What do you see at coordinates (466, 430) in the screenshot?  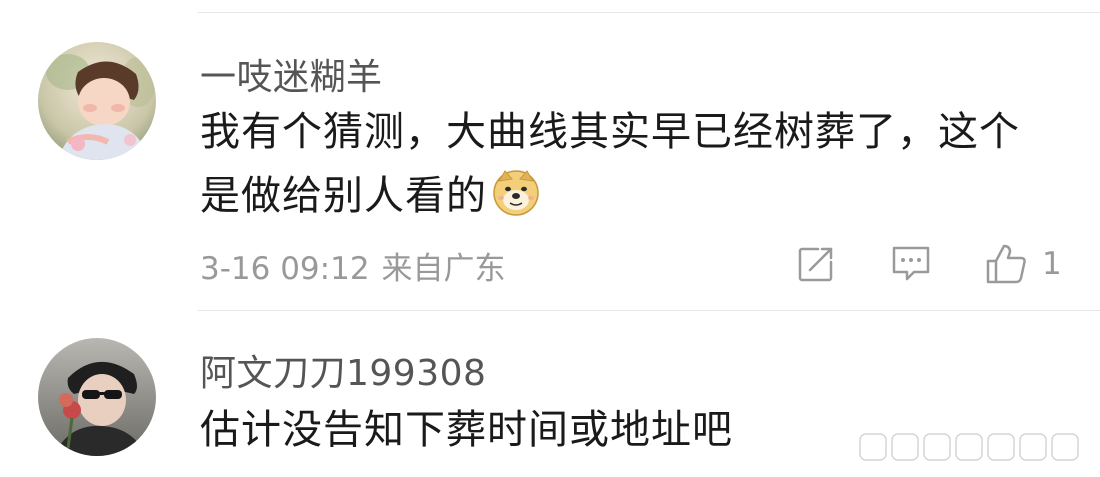 I see `comment-content: 估计没告知下葬时间或地址吧` at bounding box center [466, 430].